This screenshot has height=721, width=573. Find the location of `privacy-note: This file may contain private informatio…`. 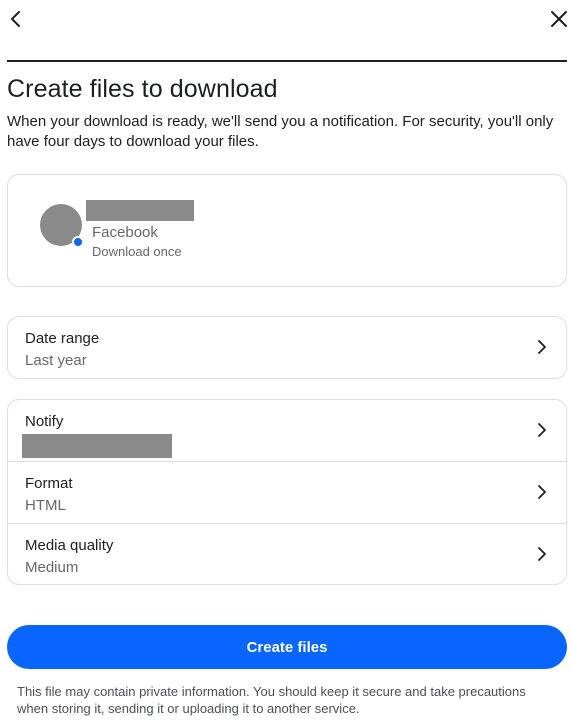

privacy-note: This file may contain private informatio… is located at coordinates (271, 700).